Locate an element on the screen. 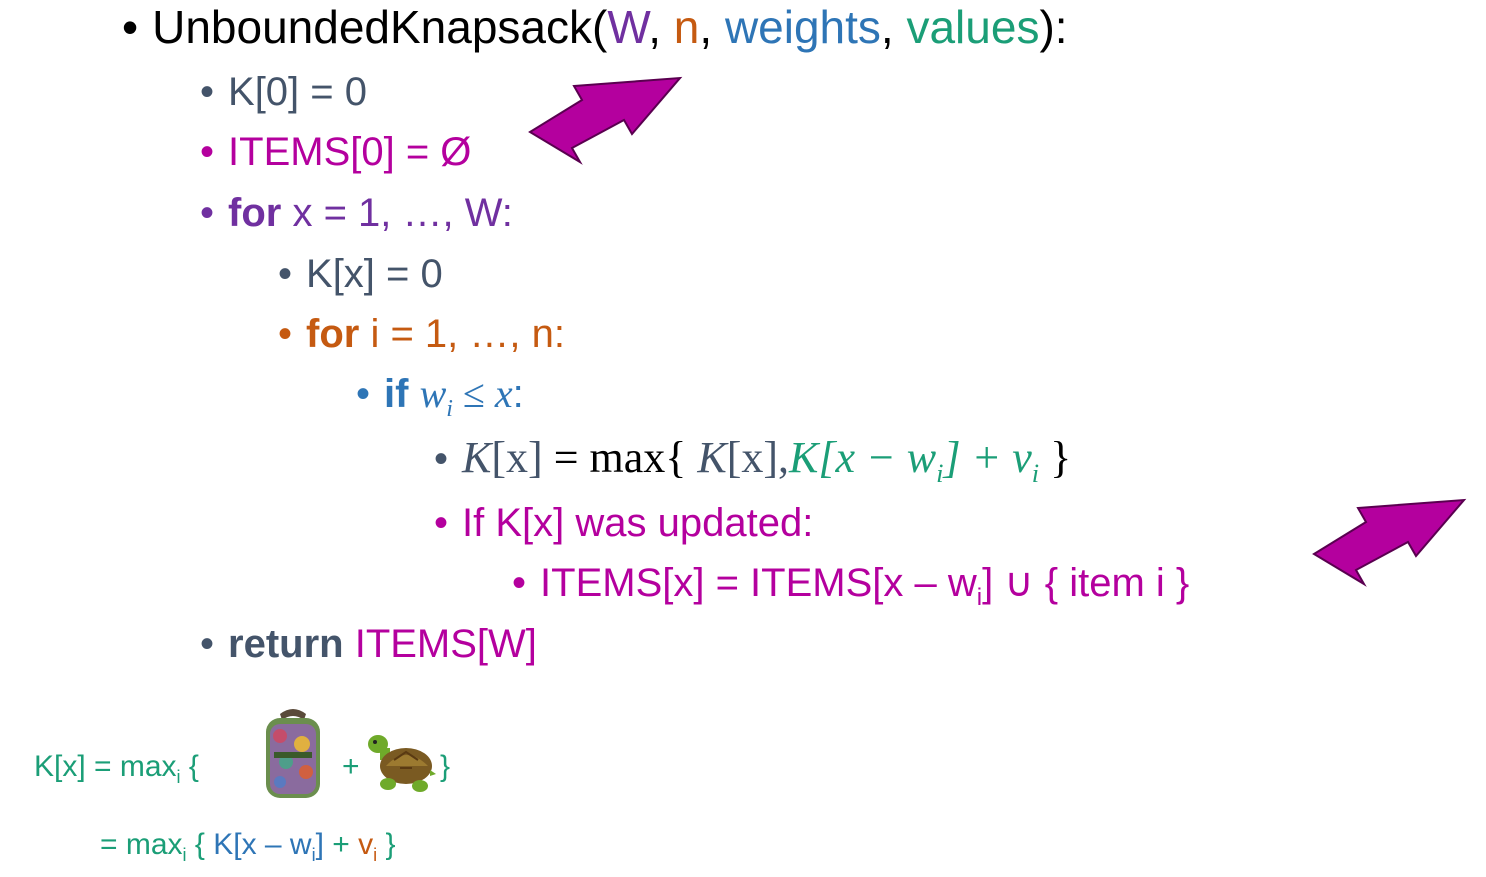  footnote-close-brace: } is located at coordinates (445, 767).